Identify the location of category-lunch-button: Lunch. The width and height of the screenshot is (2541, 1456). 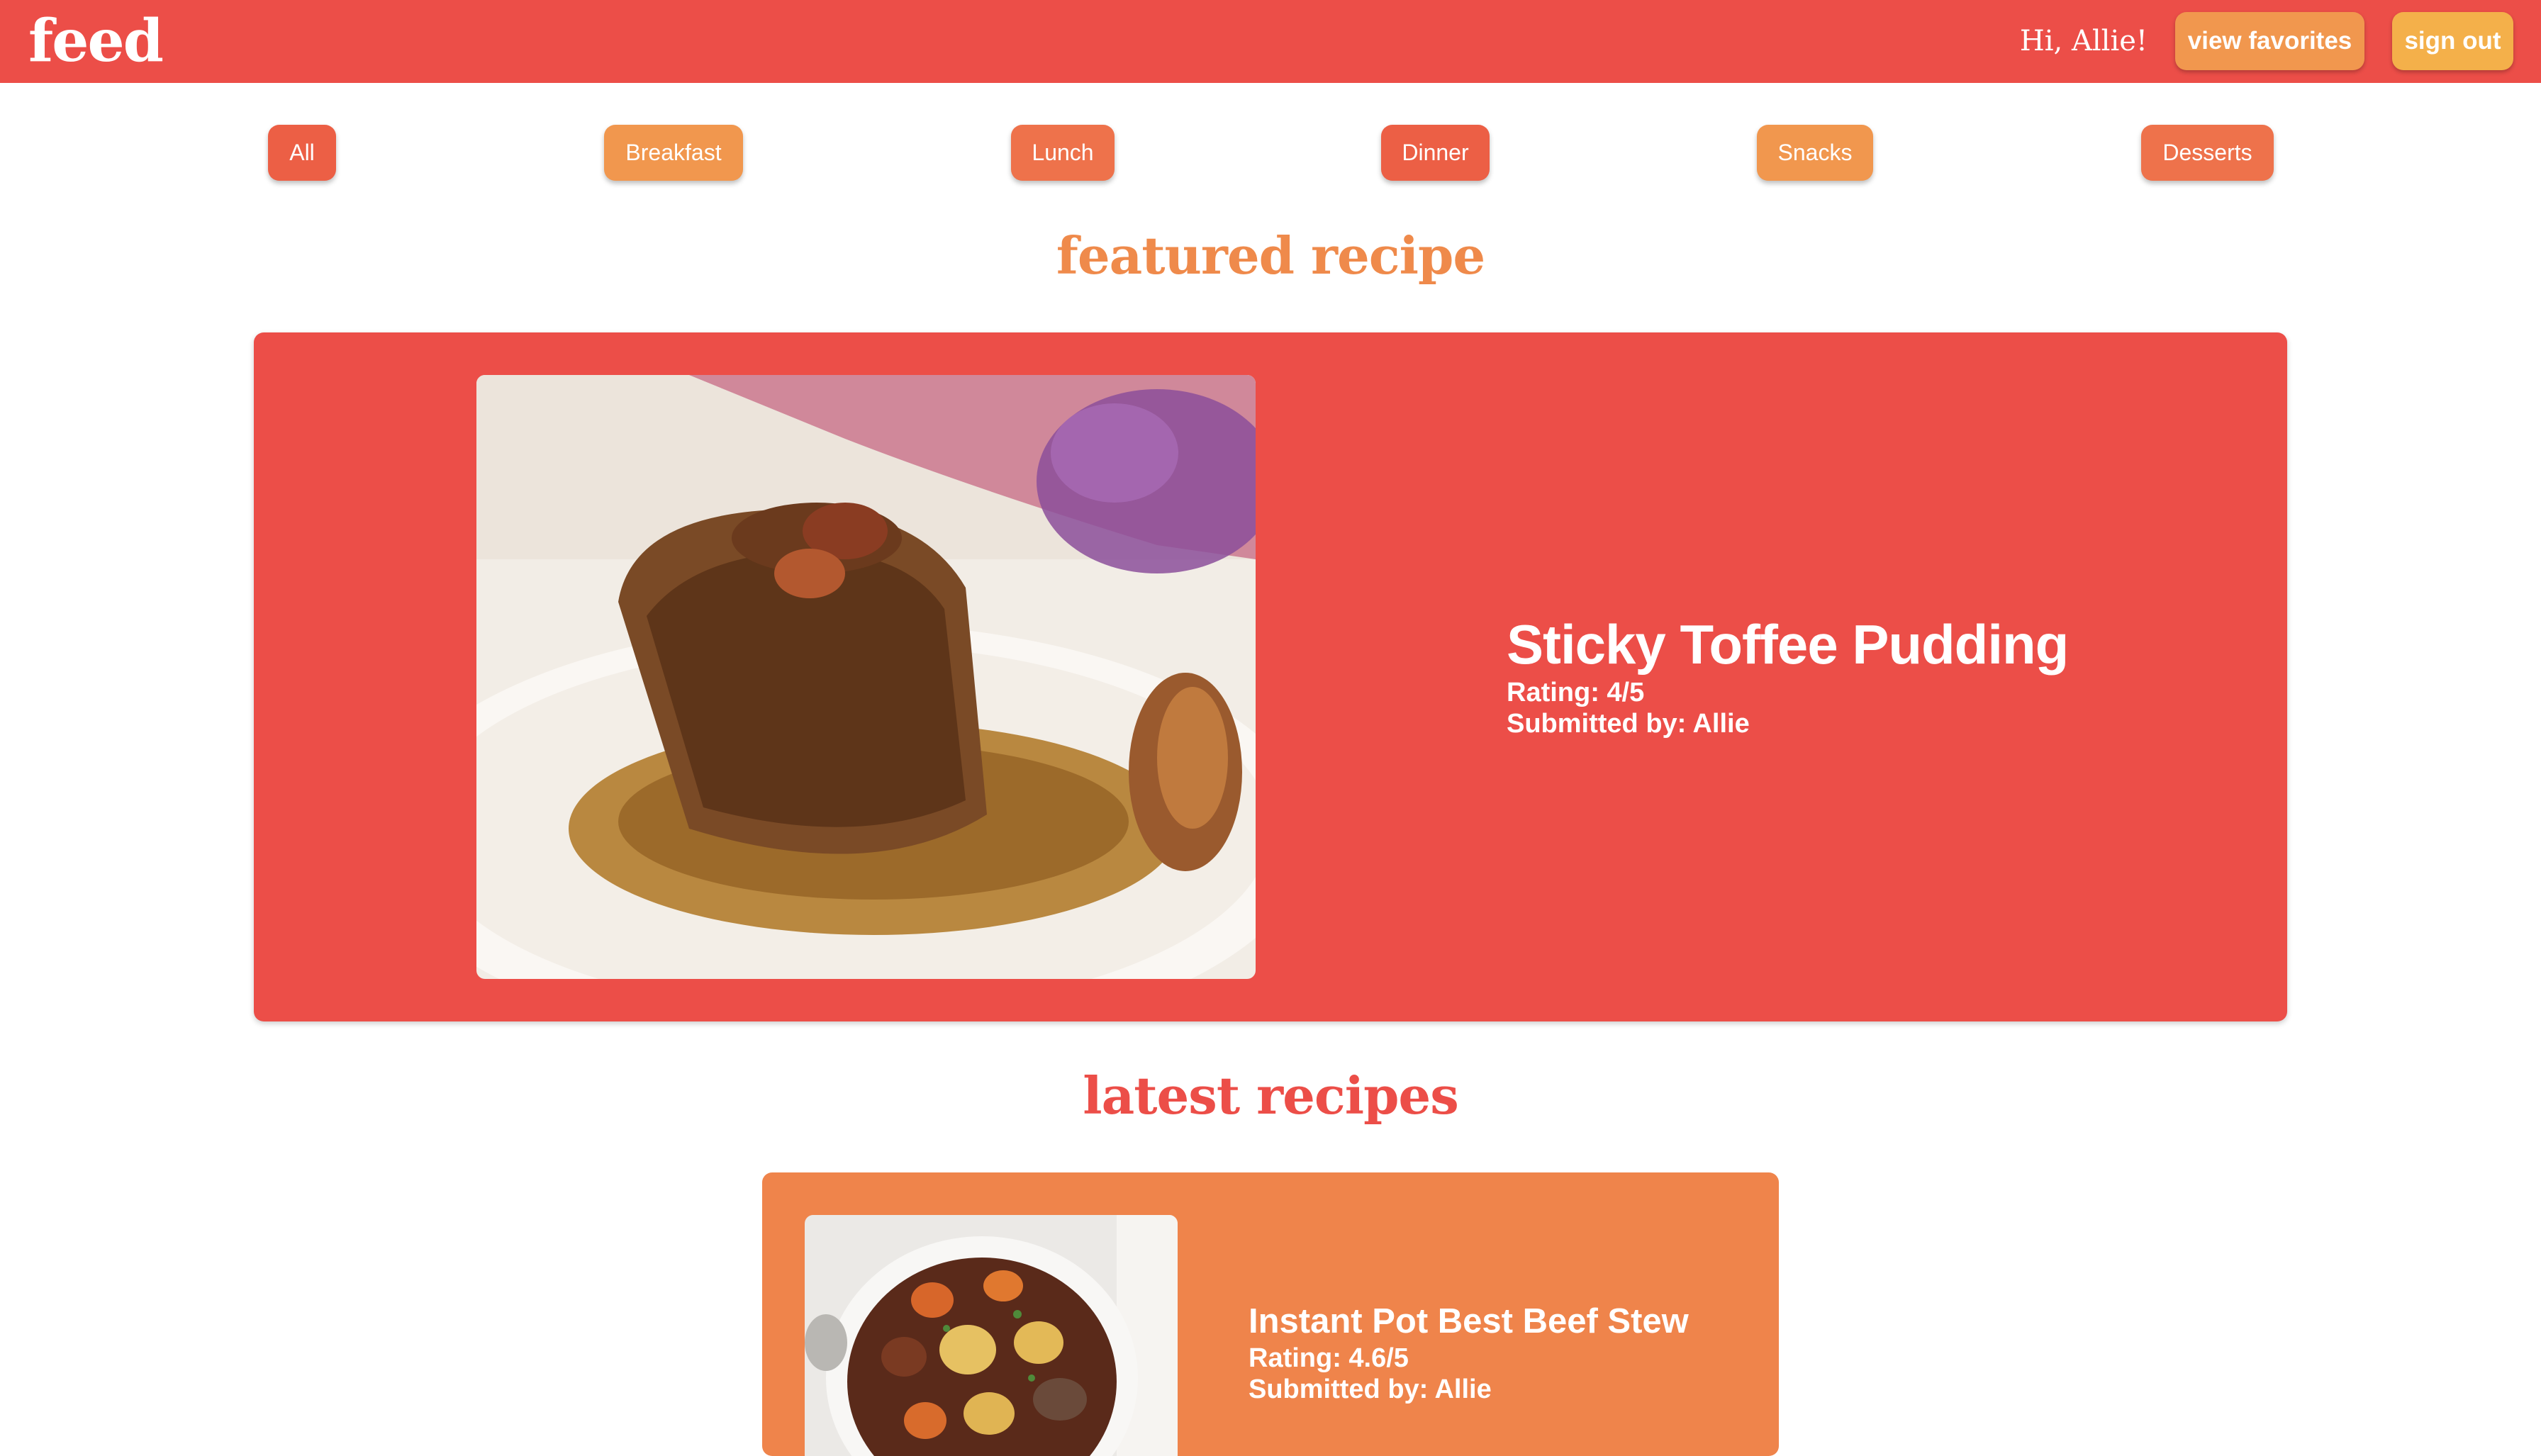
(1063, 153).